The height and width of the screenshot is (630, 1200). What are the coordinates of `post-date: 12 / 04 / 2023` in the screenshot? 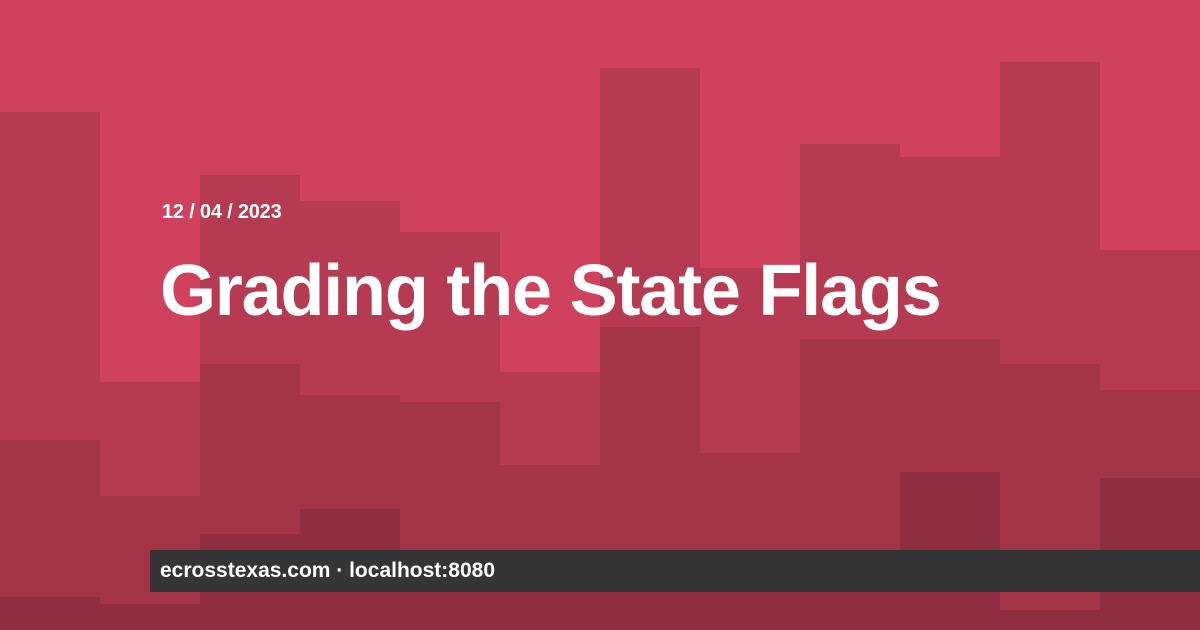 It's located at (222, 212).